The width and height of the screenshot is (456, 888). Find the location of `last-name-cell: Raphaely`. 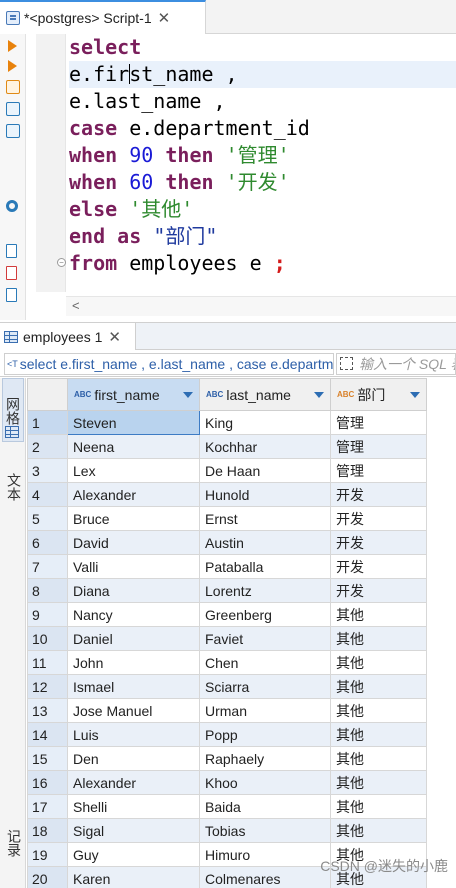

last-name-cell: Raphaely is located at coordinates (265, 758).